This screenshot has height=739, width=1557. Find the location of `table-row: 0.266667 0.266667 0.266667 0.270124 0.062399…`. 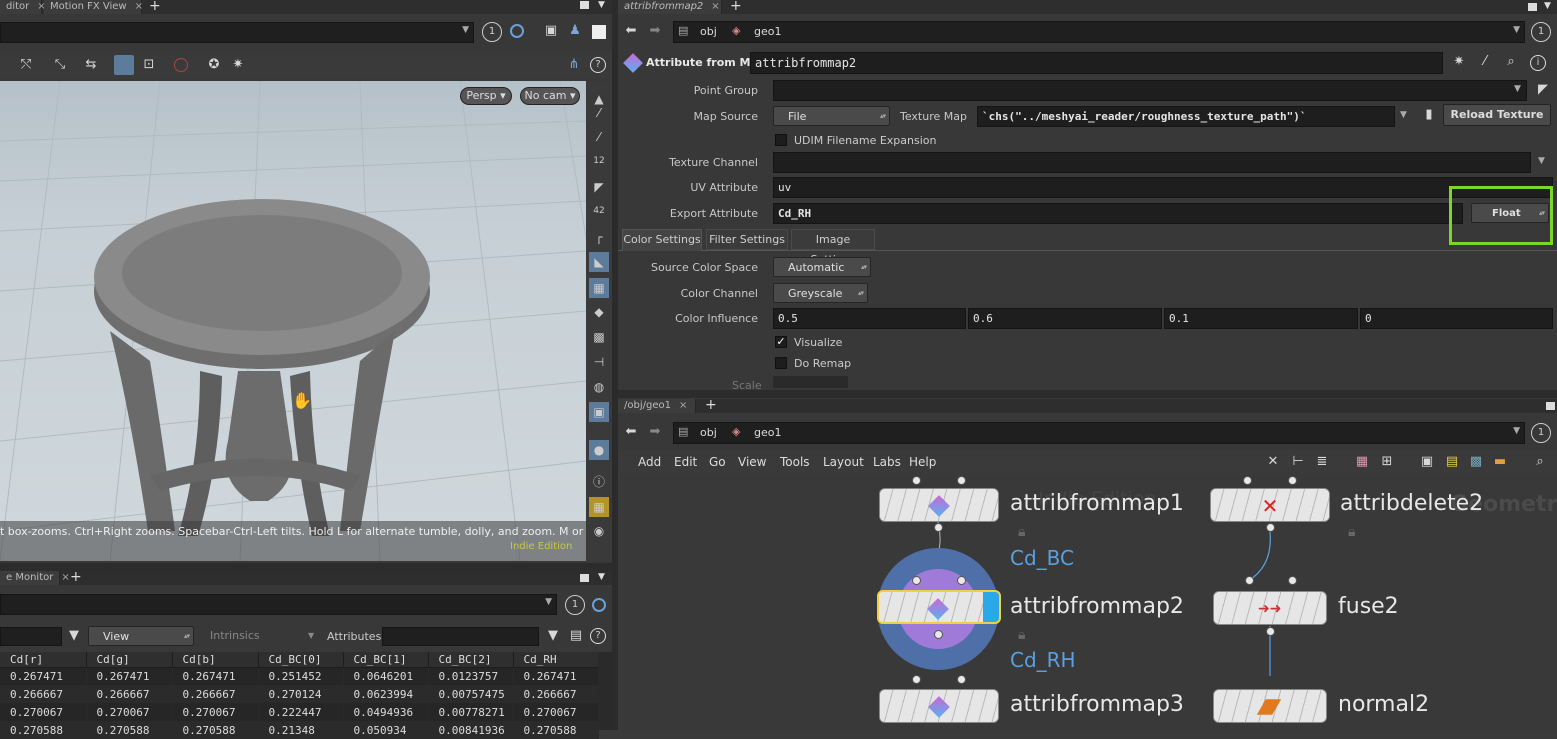

table-row: 0.266667 0.266667 0.266667 0.270124 0.062399… is located at coordinates (299, 694).